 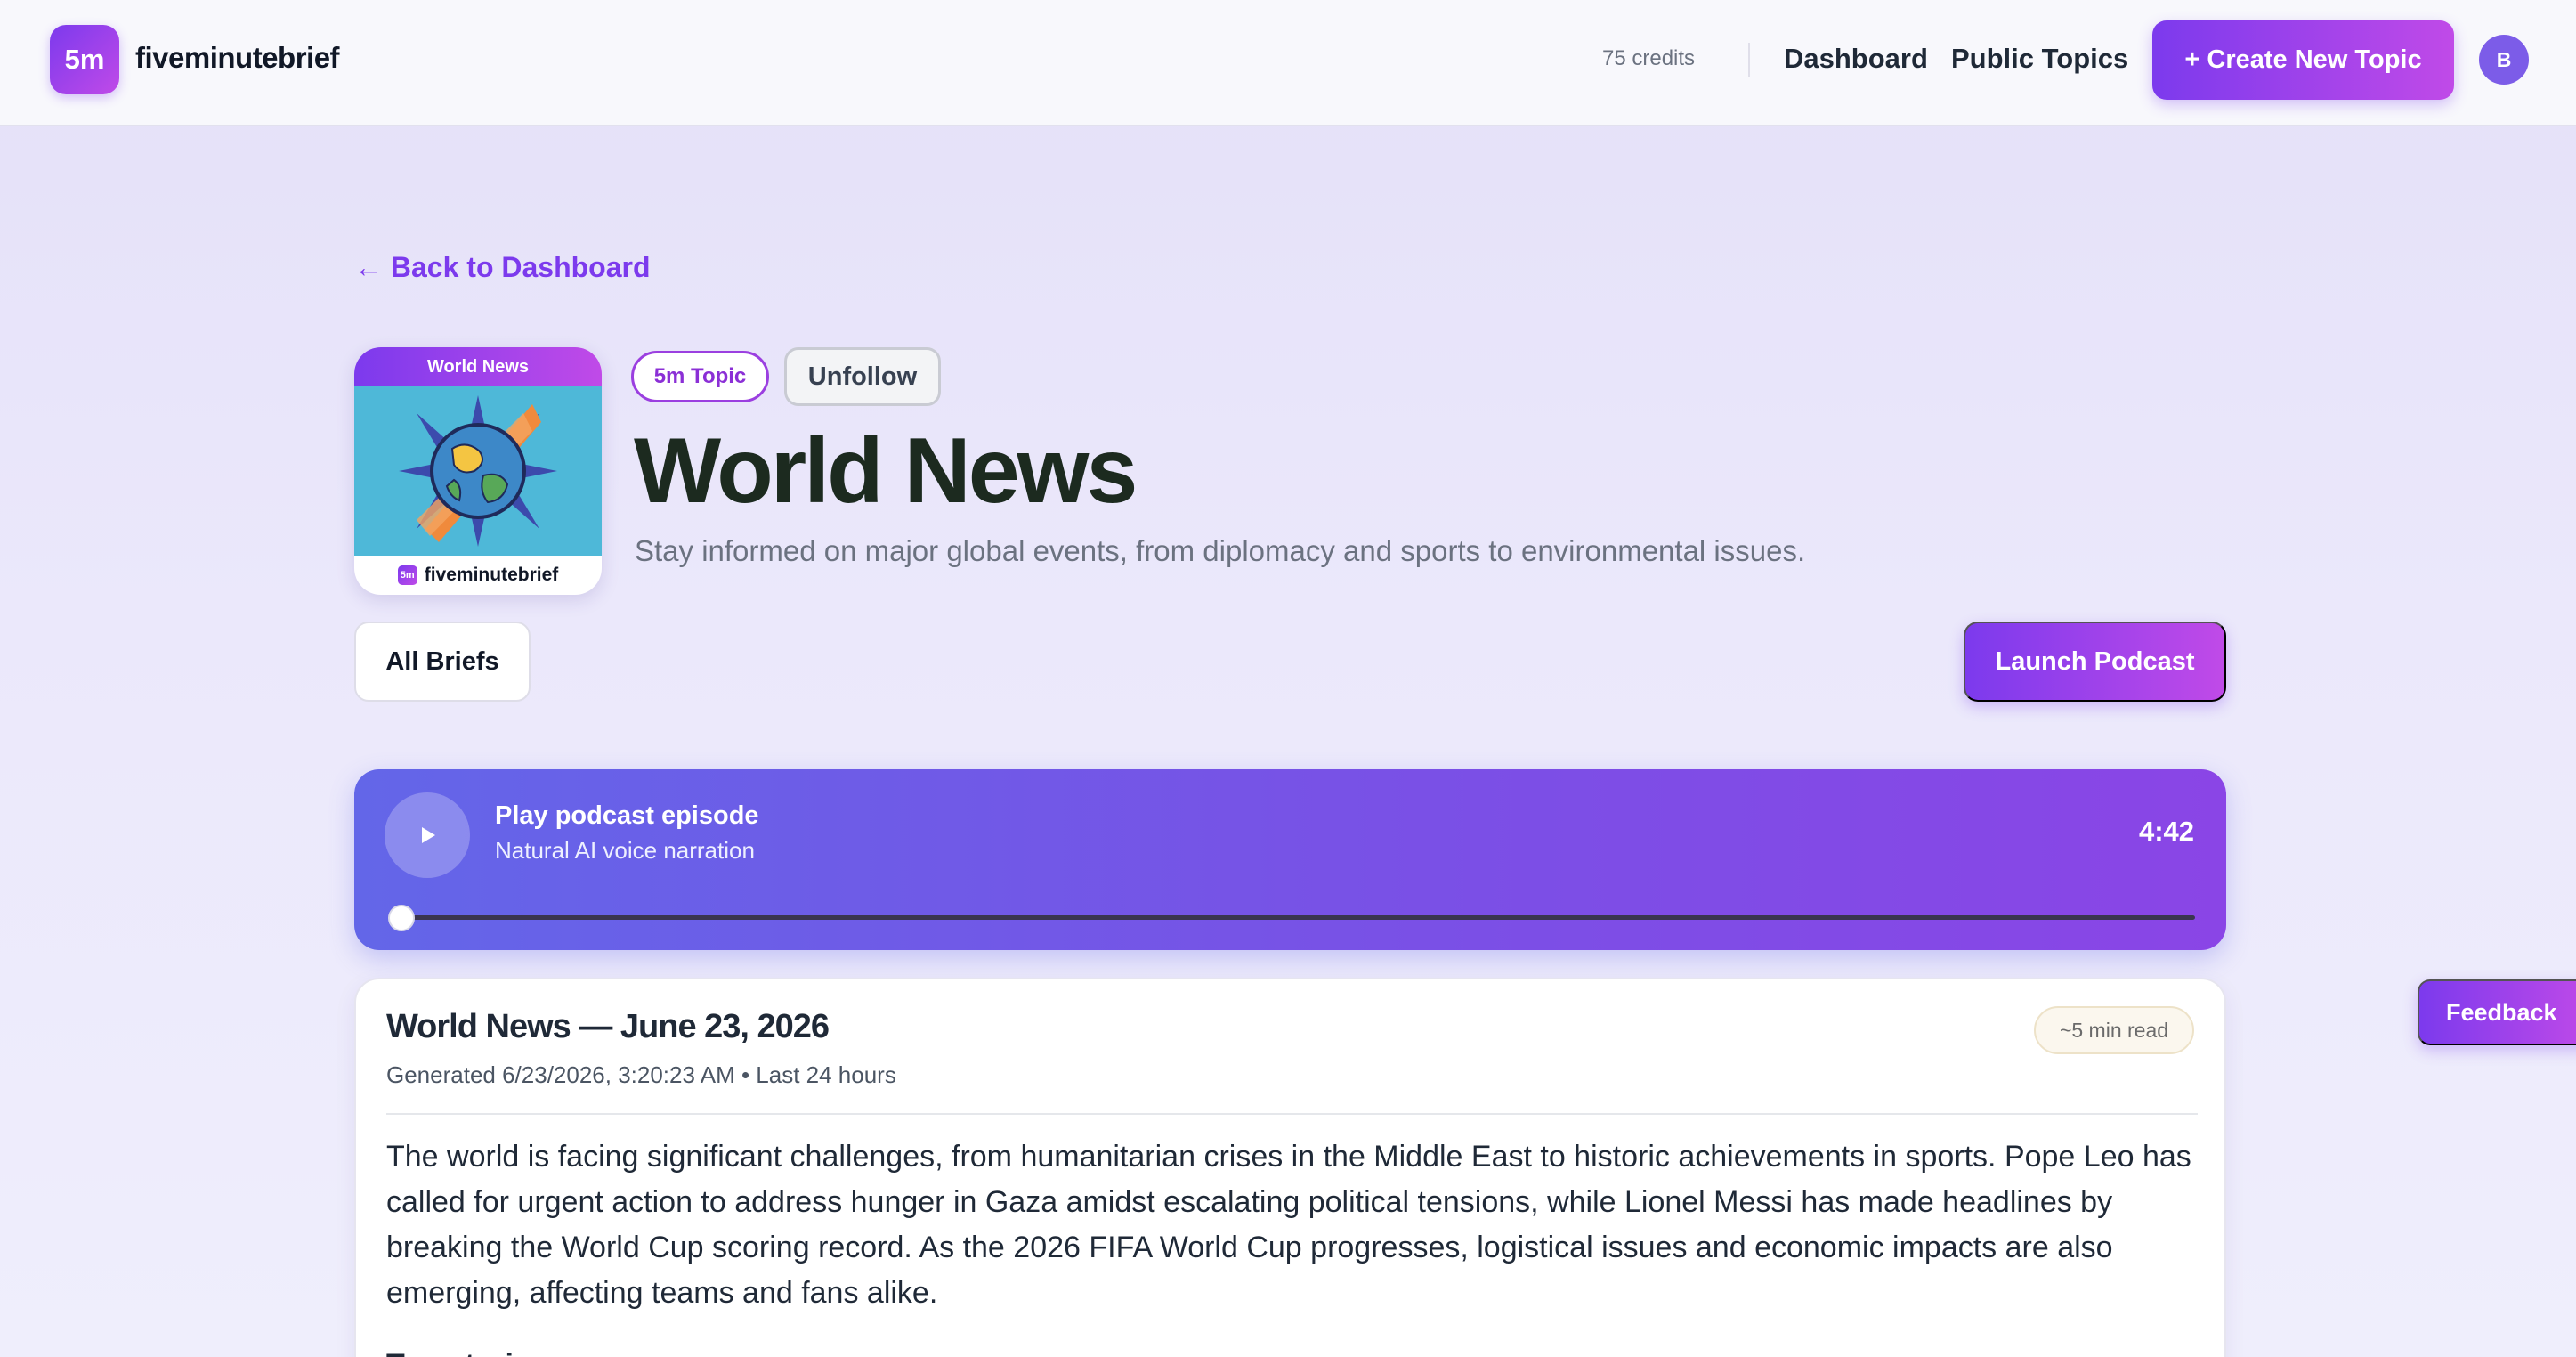 What do you see at coordinates (443, 662) in the screenshot?
I see `all-briefs-button: All Briefs` at bounding box center [443, 662].